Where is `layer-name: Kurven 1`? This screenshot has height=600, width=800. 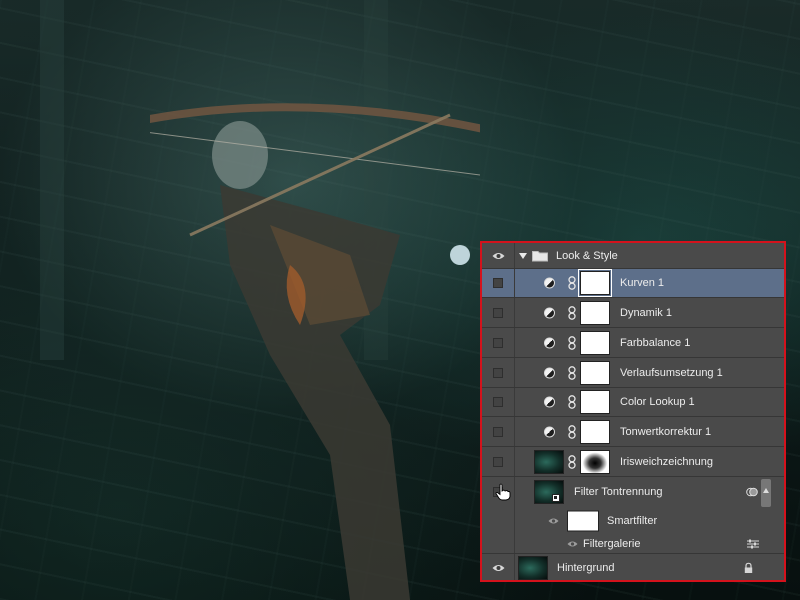
layer-name: Kurven 1 is located at coordinates (642, 283).